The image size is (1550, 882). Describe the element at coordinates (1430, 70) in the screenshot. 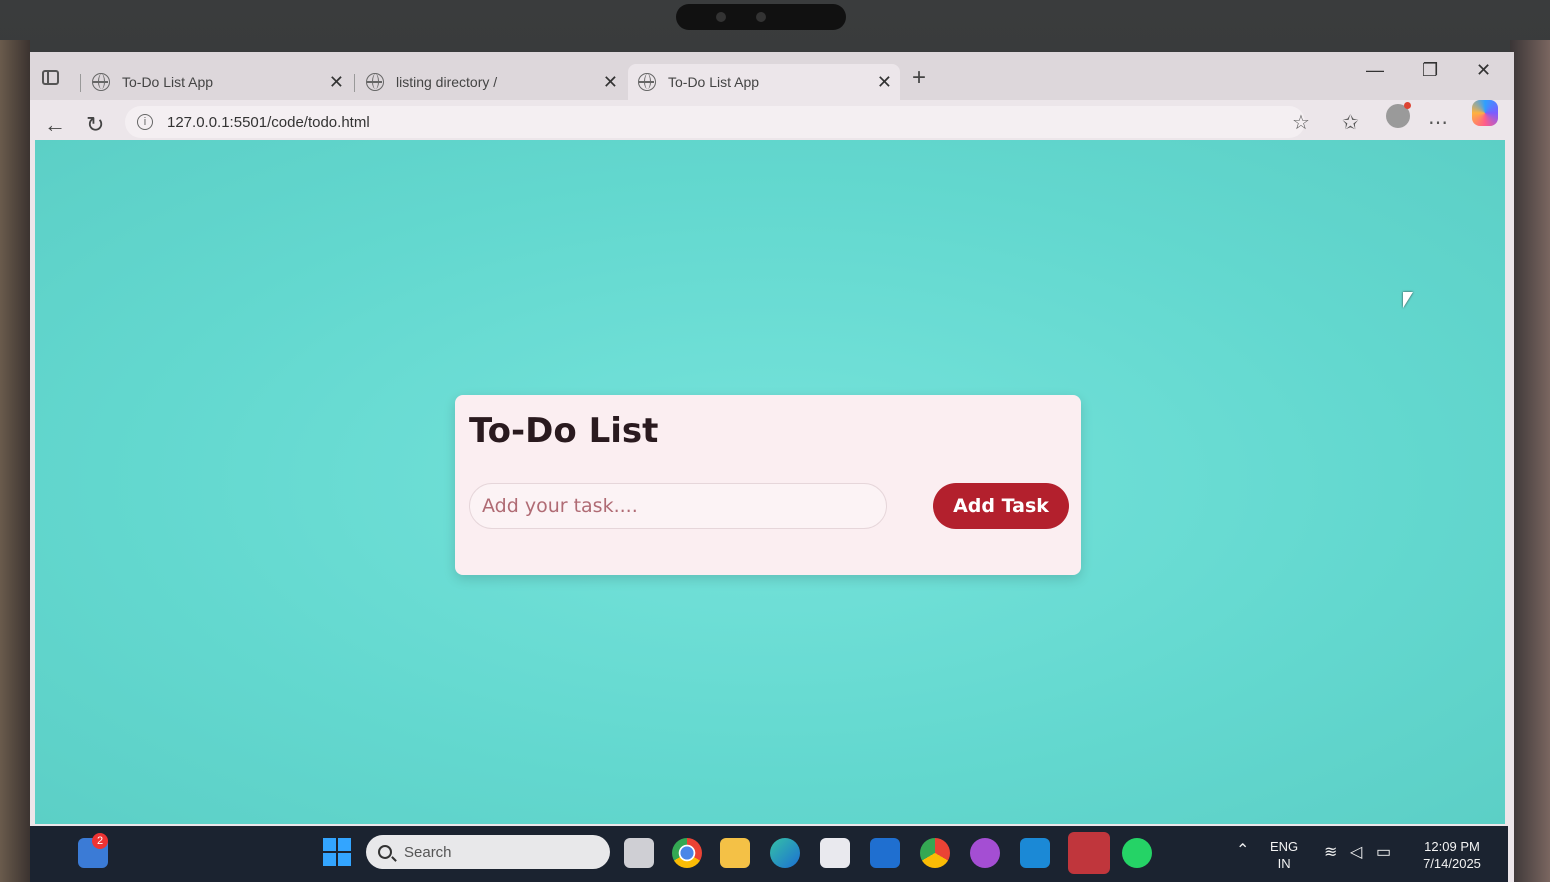

I see `restore-button: ❐` at that location.